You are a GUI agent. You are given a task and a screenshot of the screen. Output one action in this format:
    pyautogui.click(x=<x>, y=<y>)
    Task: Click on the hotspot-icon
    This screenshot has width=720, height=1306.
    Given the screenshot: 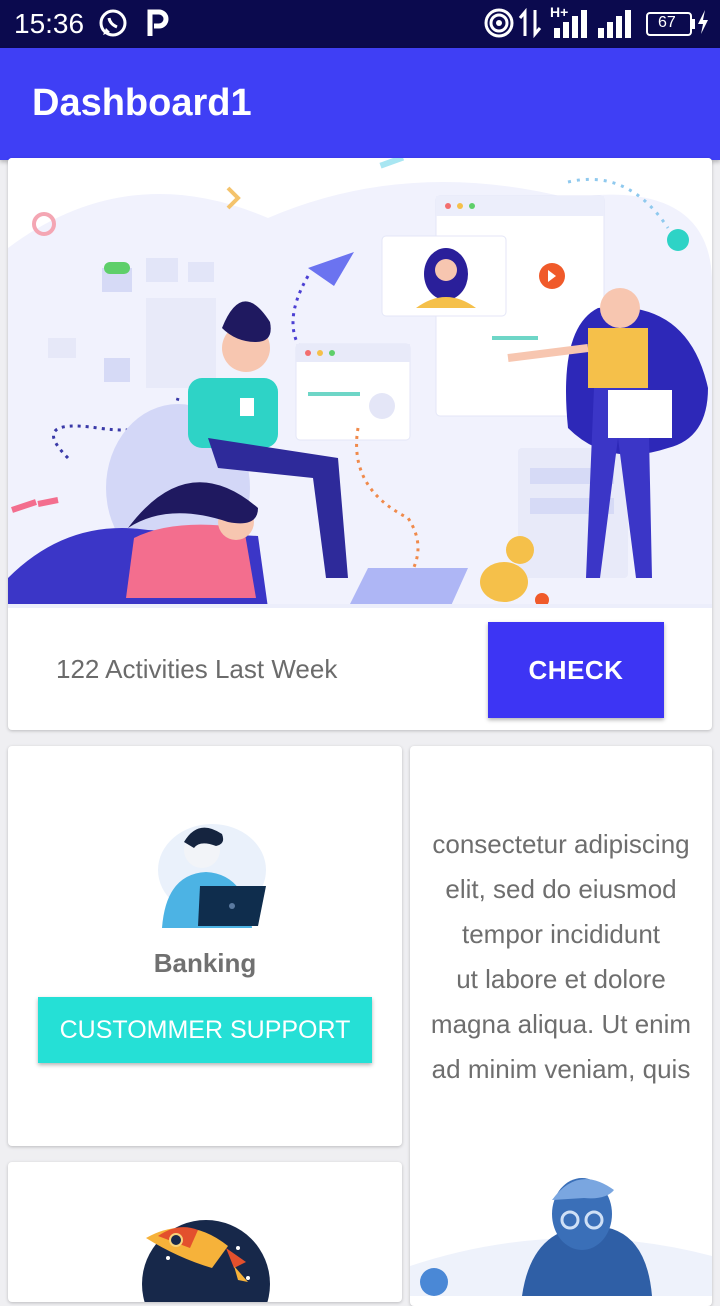 What is the action you would take?
    pyautogui.click(x=499, y=25)
    